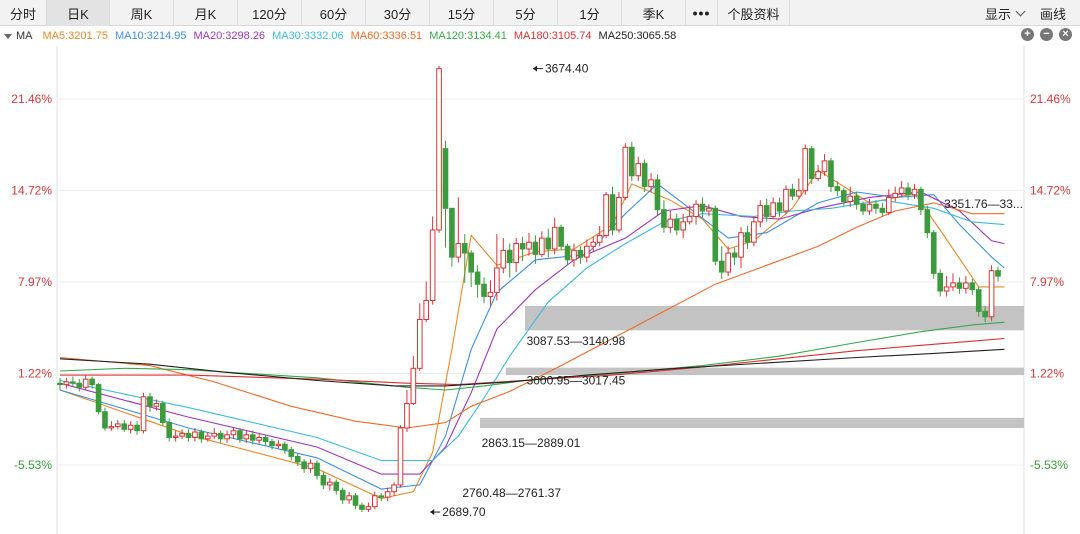 The height and width of the screenshot is (534, 1080). I want to click on y-tick-label-left: 21.46%, so click(31, 99).